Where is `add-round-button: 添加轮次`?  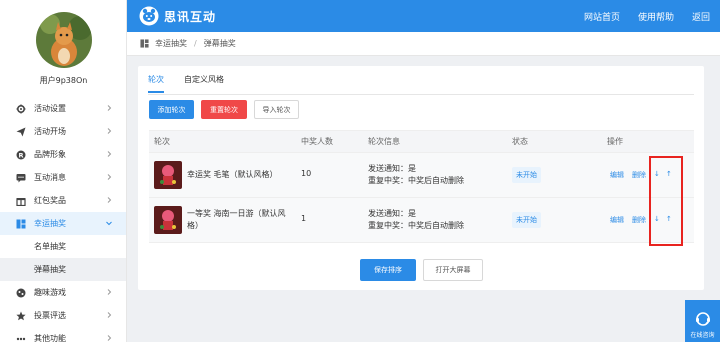
add-round-button: 添加轮次 is located at coordinates (171, 109).